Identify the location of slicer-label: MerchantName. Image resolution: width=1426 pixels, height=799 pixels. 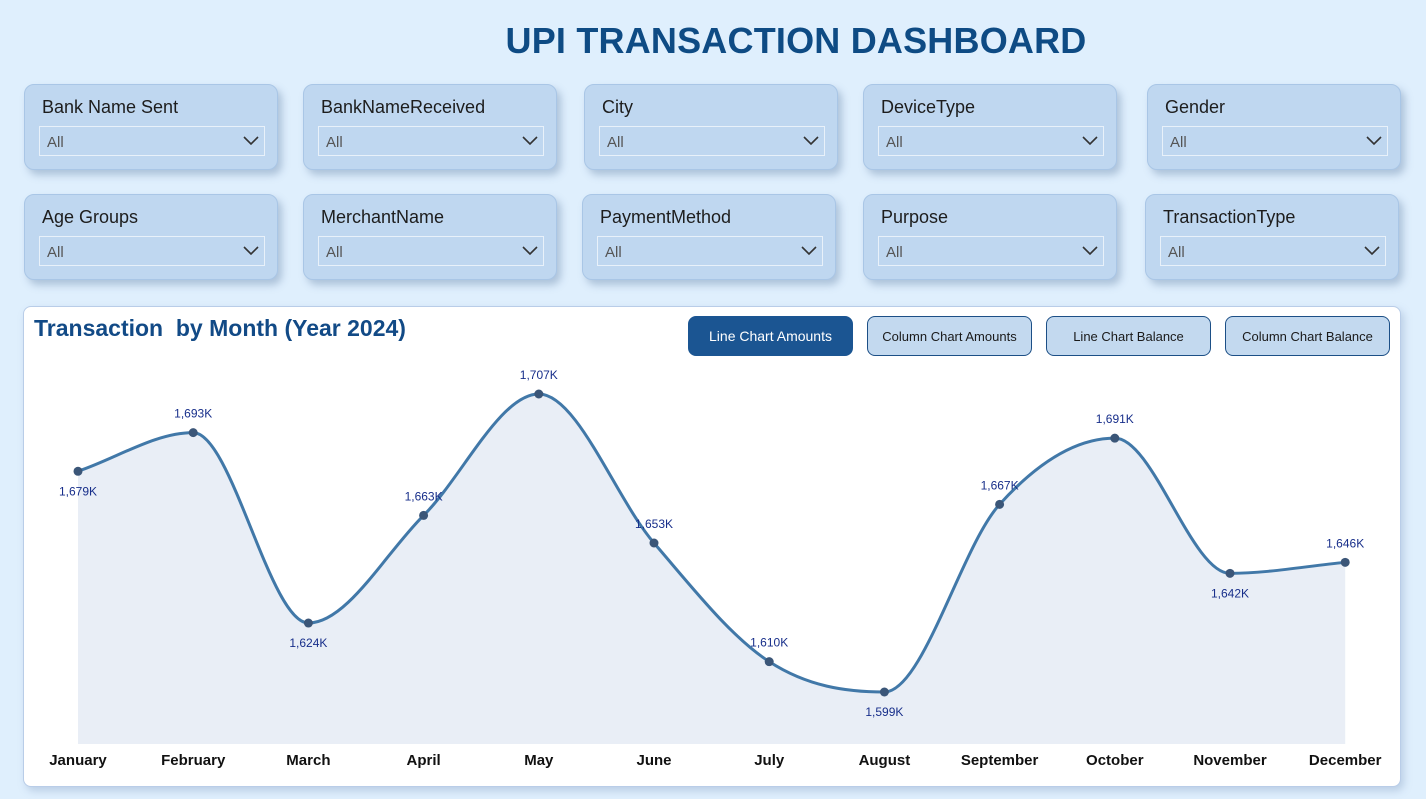
(383, 217).